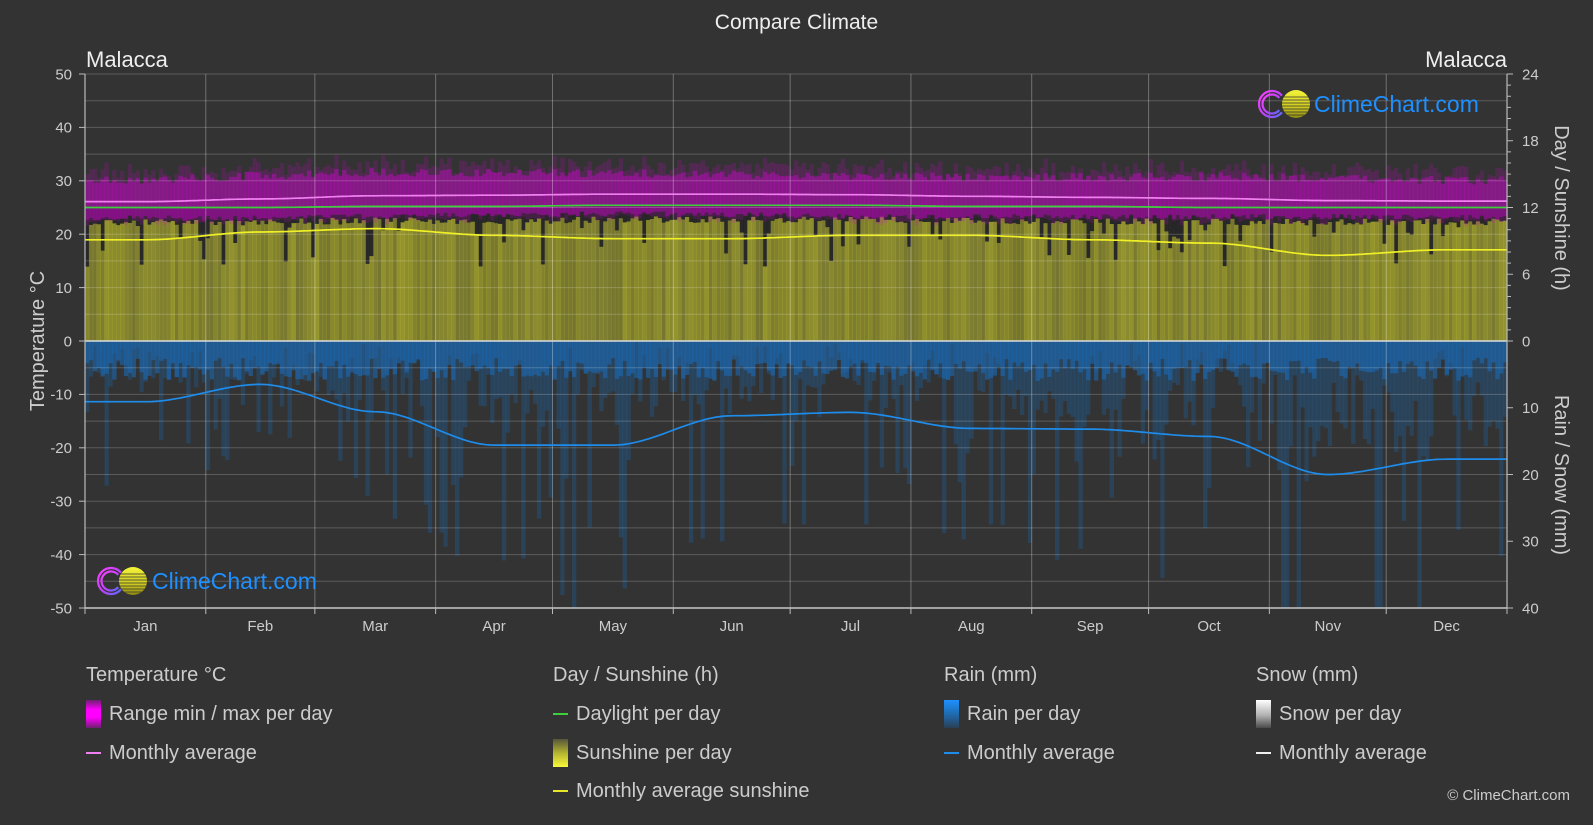 The height and width of the screenshot is (825, 1593). What do you see at coordinates (951, 752) in the screenshot?
I see `rain-average-line-icon` at bounding box center [951, 752].